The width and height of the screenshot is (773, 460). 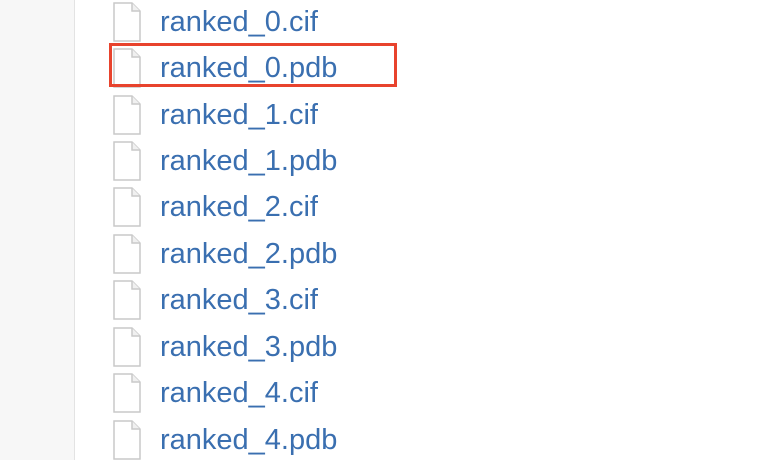 What do you see at coordinates (322, 22) in the screenshot?
I see `list-item: ranked_0.cif` at bounding box center [322, 22].